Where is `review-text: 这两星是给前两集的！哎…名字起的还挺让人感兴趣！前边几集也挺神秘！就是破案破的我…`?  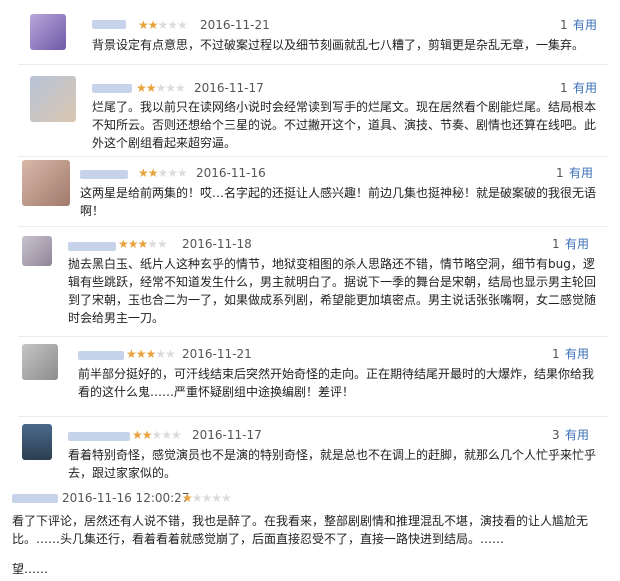
review-text: 这两星是给前两集的！哎…名字起的还挺让人感兴趣！前边几集也挺神秘！就是破案破的我… is located at coordinates (338, 202).